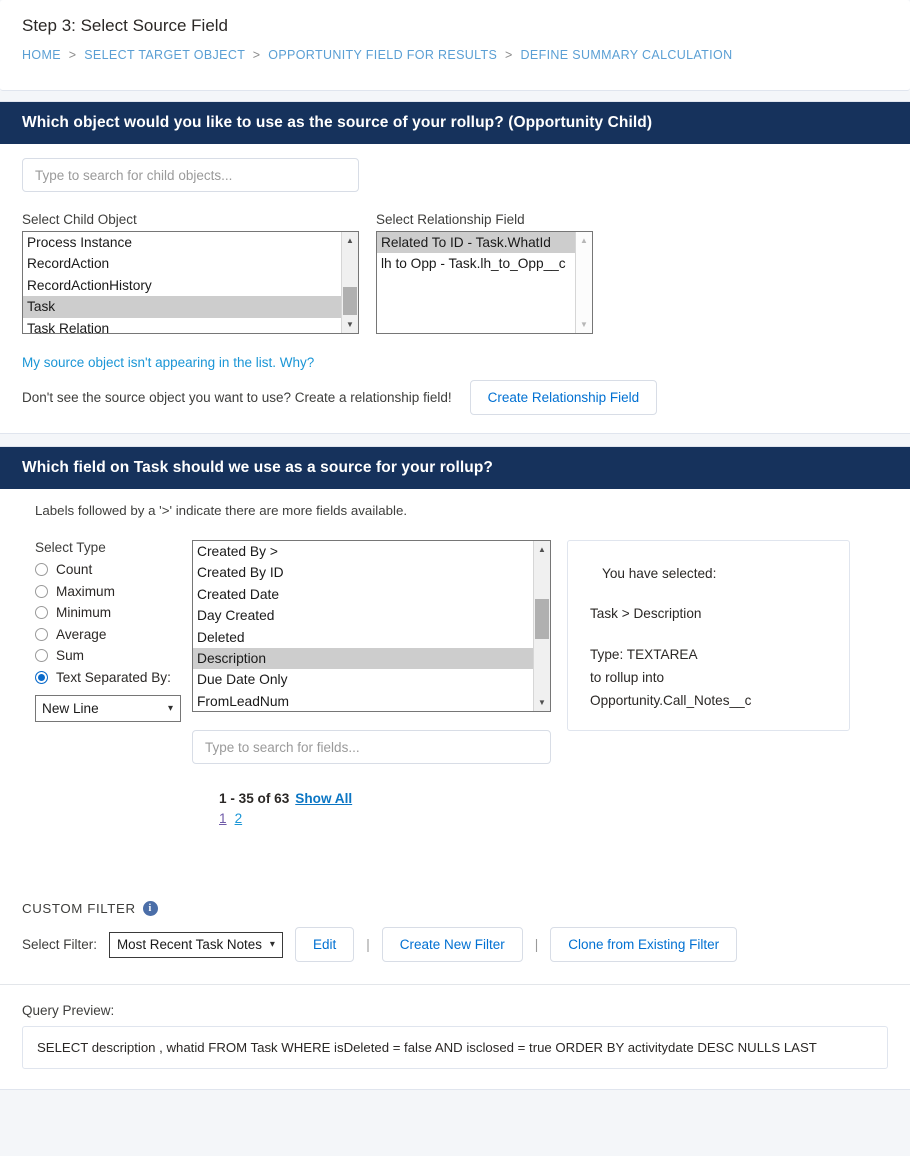 Image resolution: width=910 pixels, height=1156 pixels. What do you see at coordinates (190, 325) in the screenshot?
I see `list-item: Task Relation` at bounding box center [190, 325].